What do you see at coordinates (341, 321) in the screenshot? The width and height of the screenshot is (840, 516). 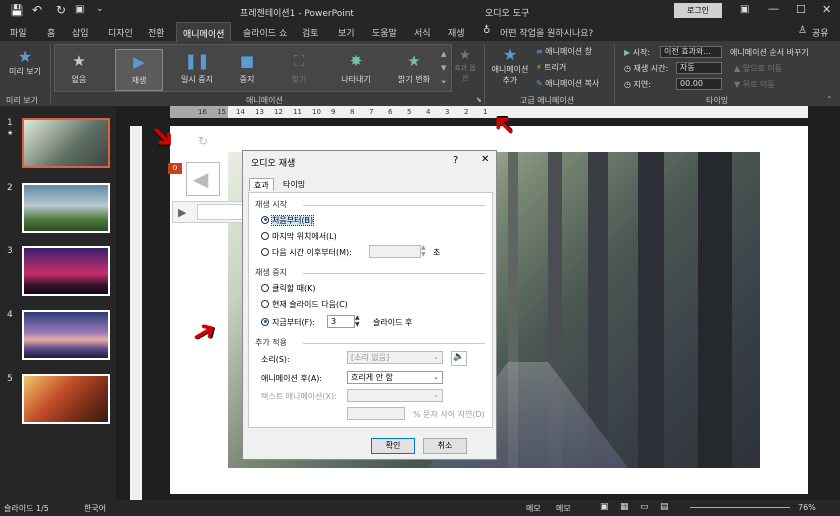 I see `slides-count-input: 3` at bounding box center [341, 321].